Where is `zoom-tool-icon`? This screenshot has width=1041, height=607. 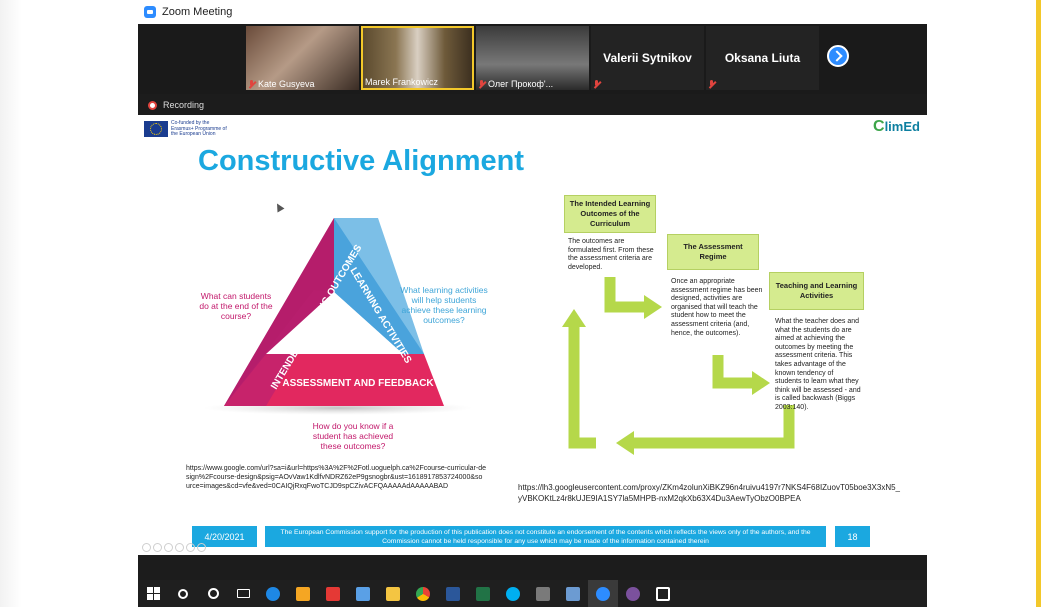 zoom-tool-icon is located at coordinates (190, 547).